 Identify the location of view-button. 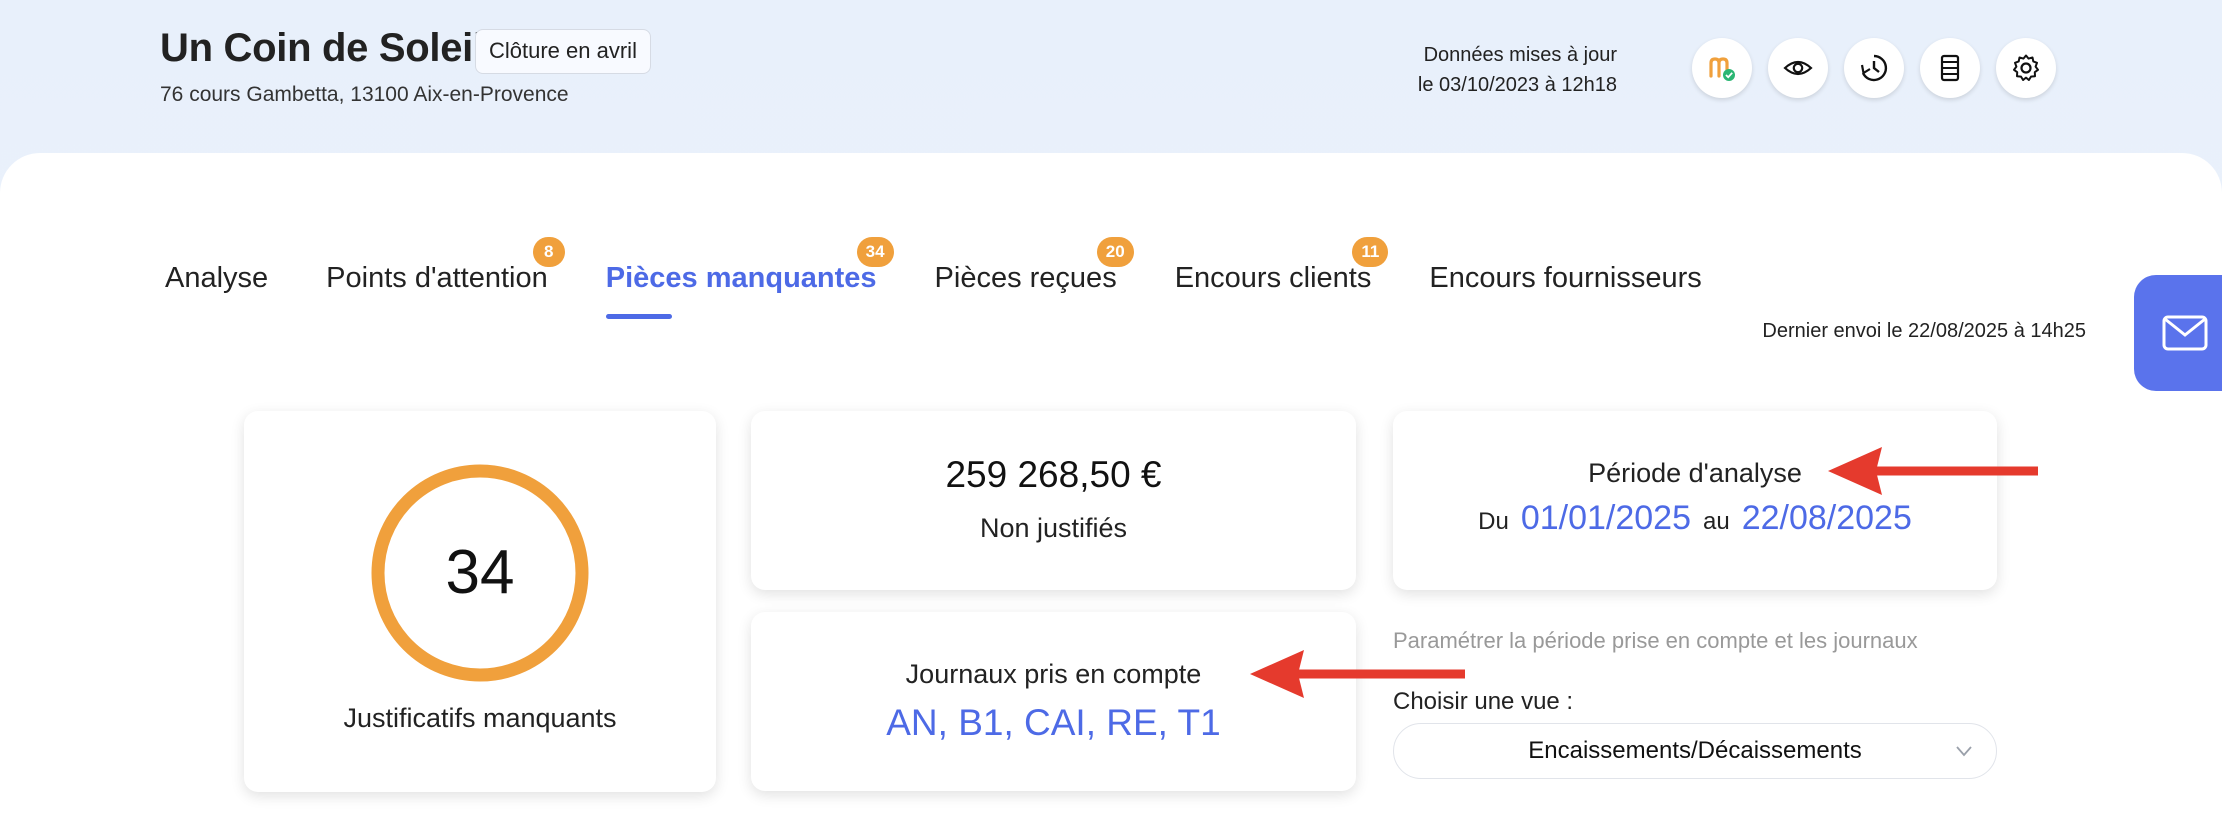
(1798, 68).